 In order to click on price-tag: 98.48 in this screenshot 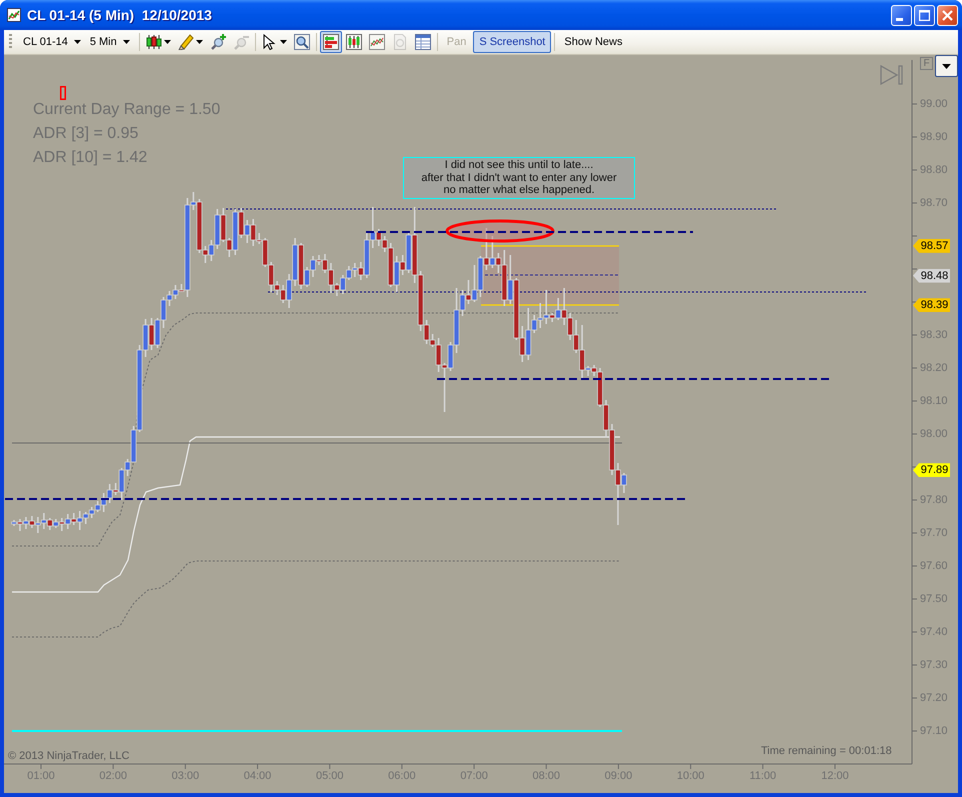, I will do `click(931, 275)`.